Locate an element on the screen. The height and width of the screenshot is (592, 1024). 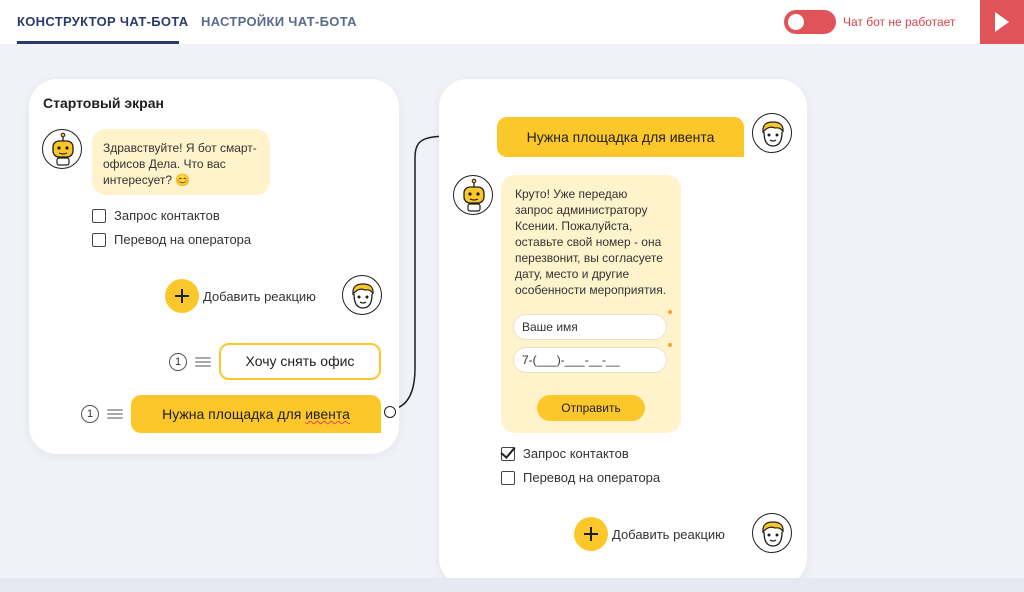
reply-label-word: ивента is located at coordinates (327, 414).